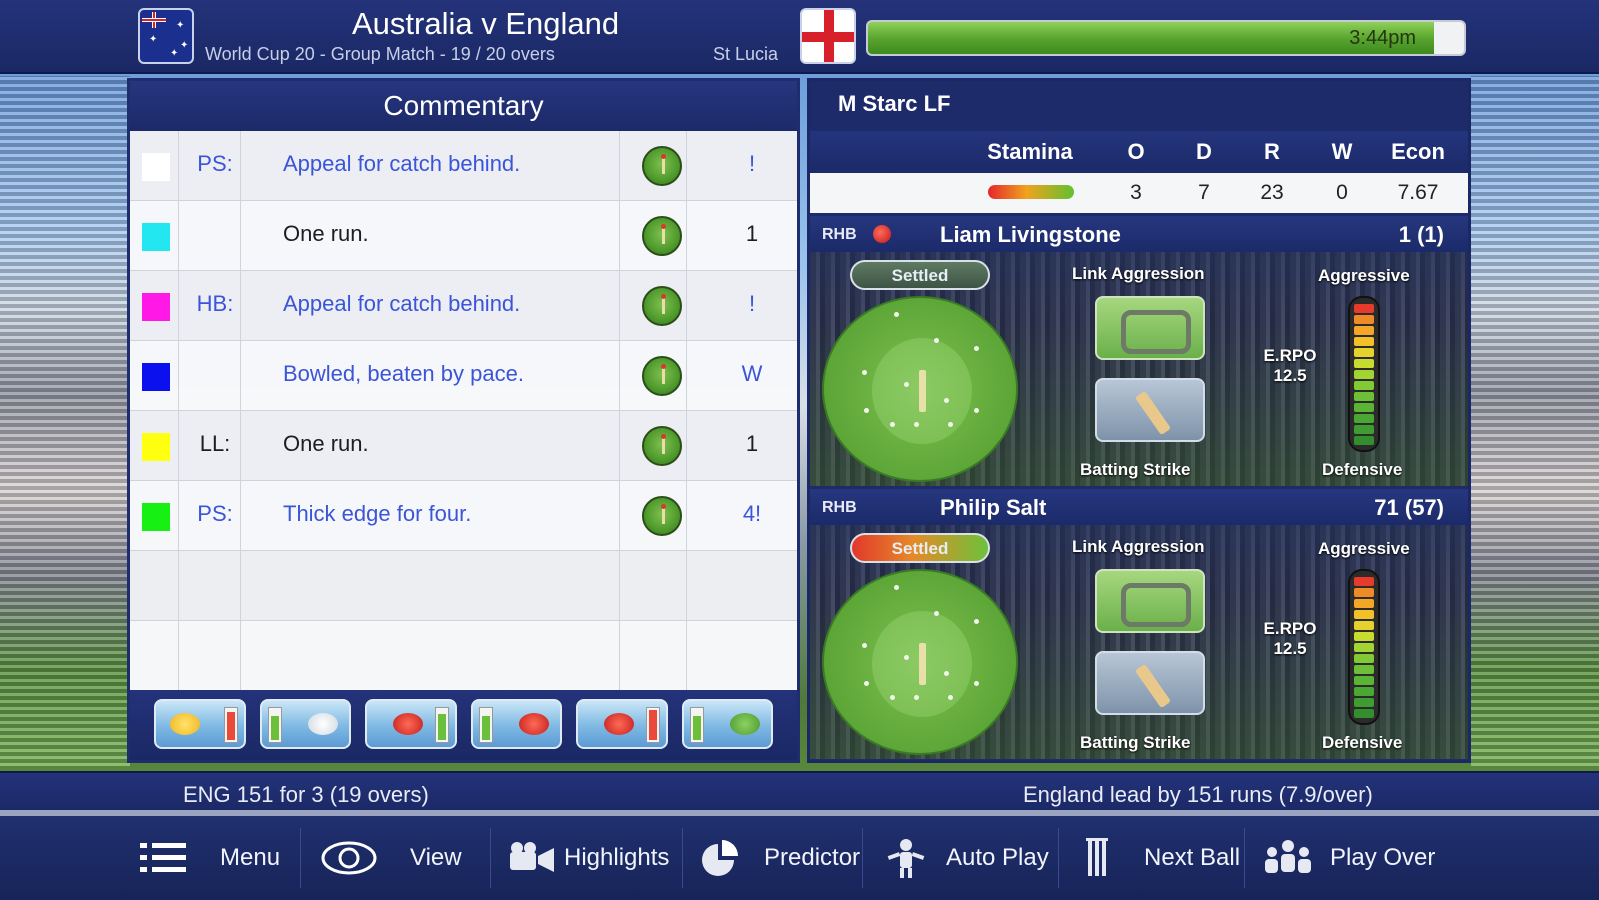 This screenshot has width=1599, height=900. I want to click on team-icon, so click(1288, 858).